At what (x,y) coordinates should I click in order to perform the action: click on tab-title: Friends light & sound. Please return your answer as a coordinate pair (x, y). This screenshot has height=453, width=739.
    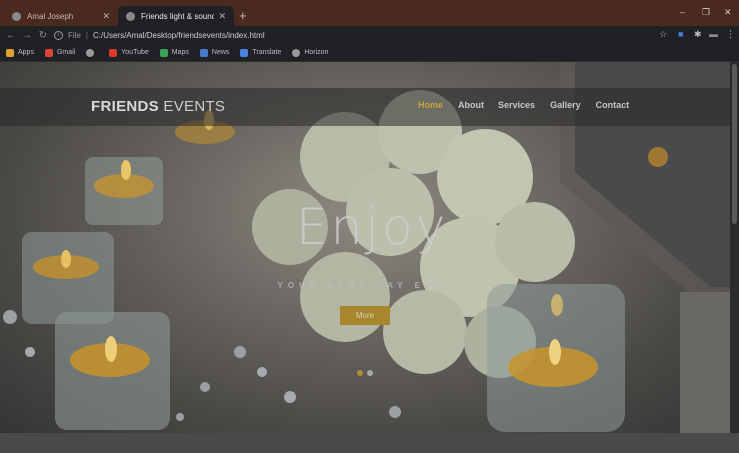
    Looking at the image, I should click on (178, 16).